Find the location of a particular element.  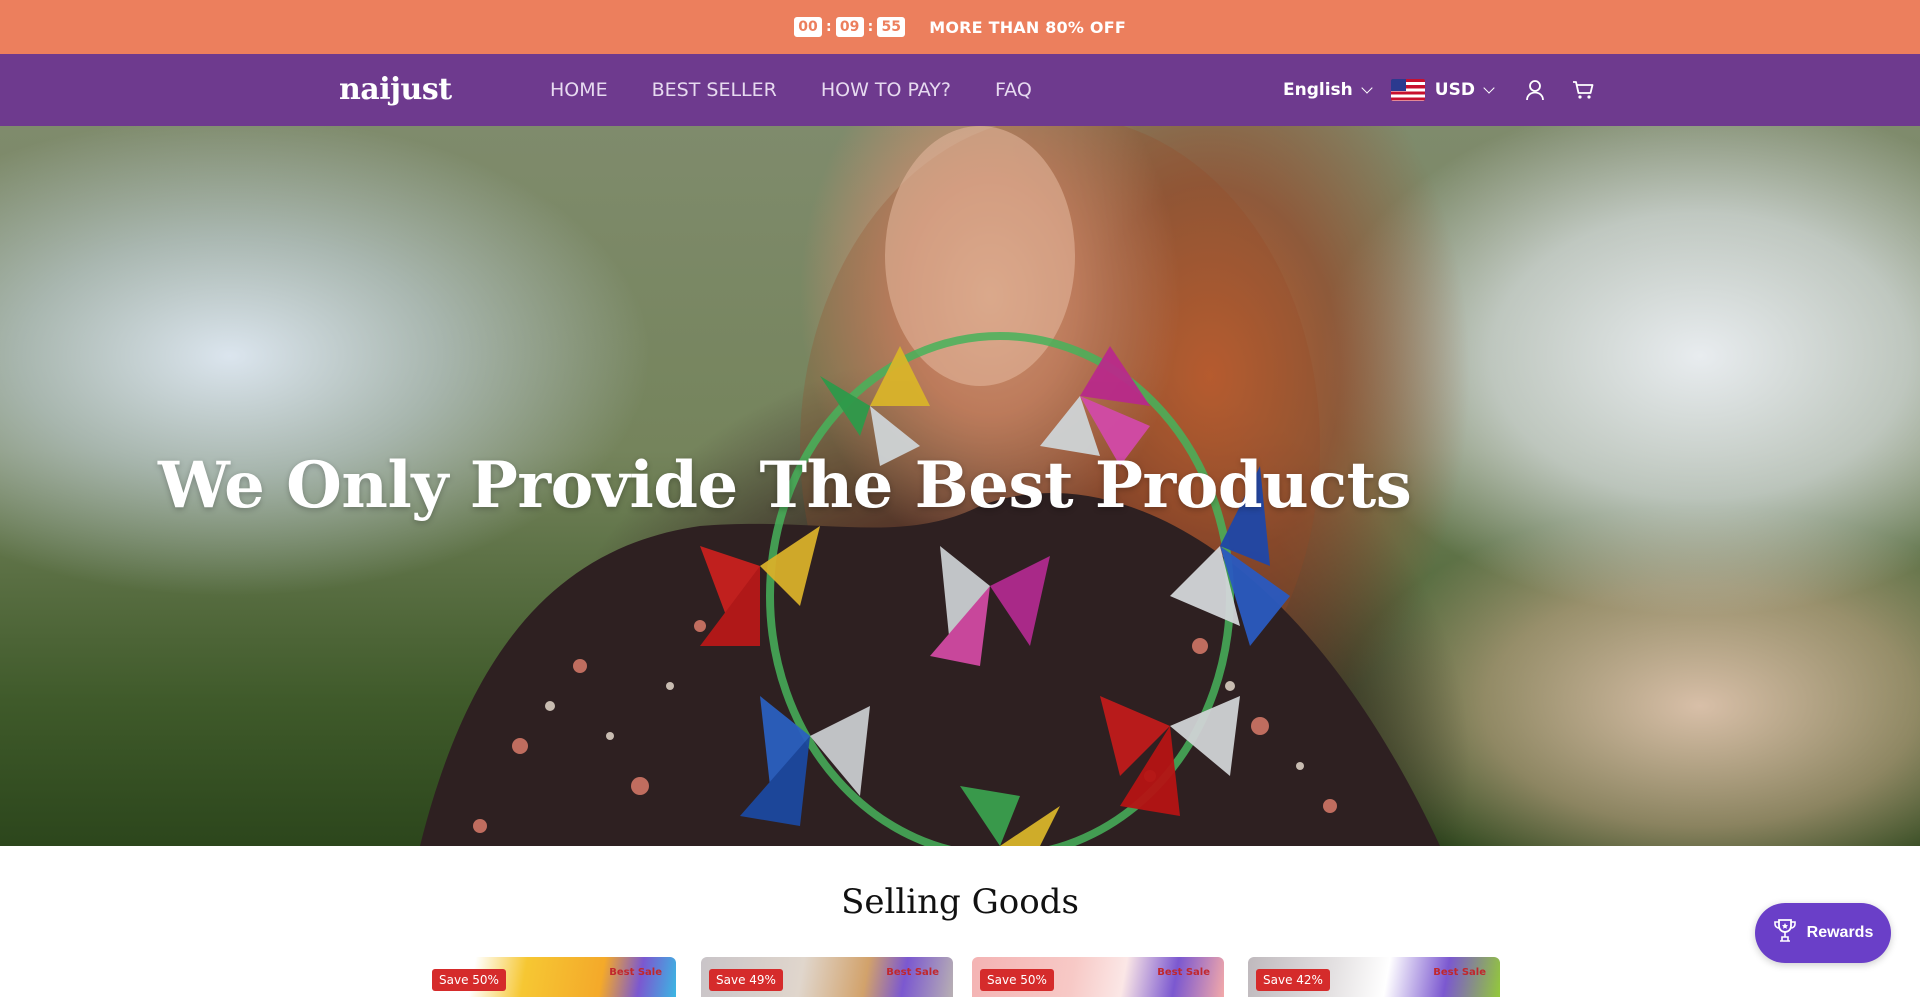

main-nav: HOME BEST SELLER HOW TO PAY? FAQ is located at coordinates (791, 90).